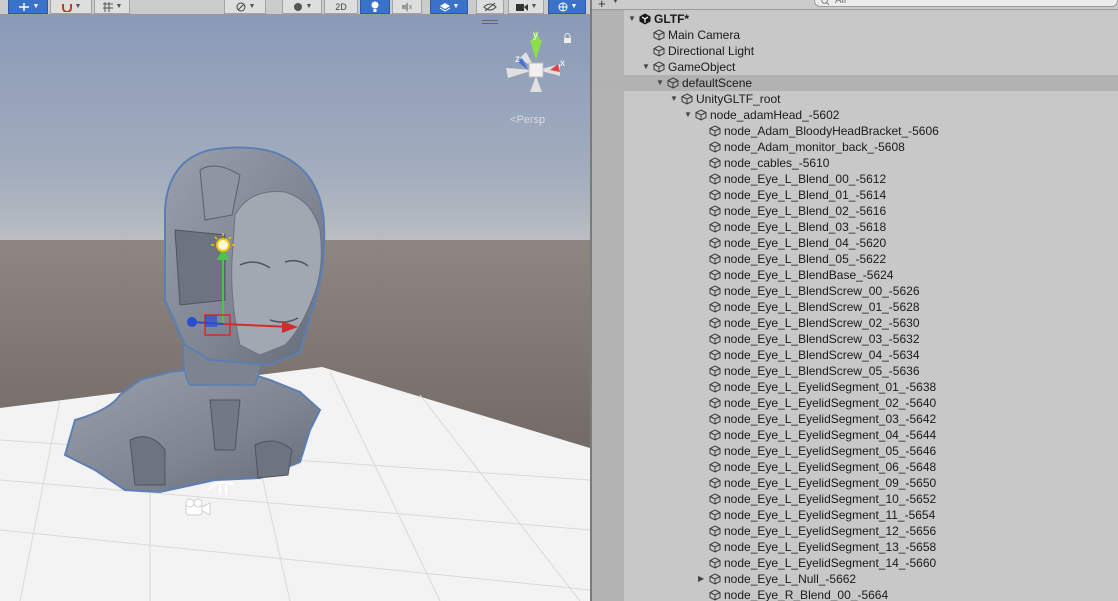 The height and width of the screenshot is (601, 1118). I want to click on hierarchy-row: node_Eye_L_Blend_05_-5622, so click(855, 259).